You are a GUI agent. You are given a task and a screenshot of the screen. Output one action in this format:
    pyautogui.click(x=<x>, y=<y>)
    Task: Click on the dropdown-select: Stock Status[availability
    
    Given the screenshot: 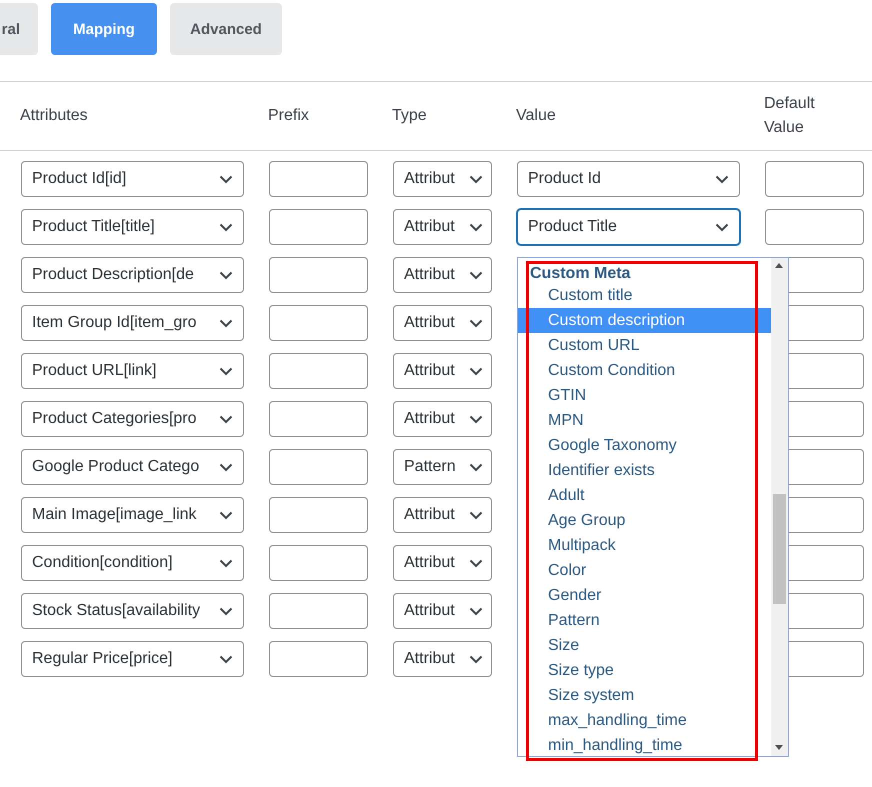 What is the action you would take?
    pyautogui.click(x=132, y=611)
    